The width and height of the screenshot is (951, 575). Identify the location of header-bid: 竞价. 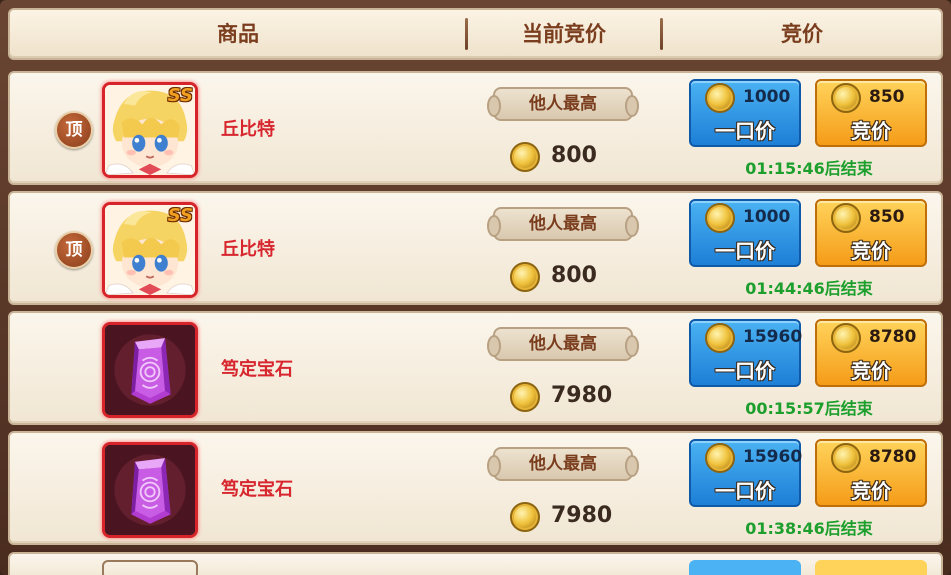
(802, 34).